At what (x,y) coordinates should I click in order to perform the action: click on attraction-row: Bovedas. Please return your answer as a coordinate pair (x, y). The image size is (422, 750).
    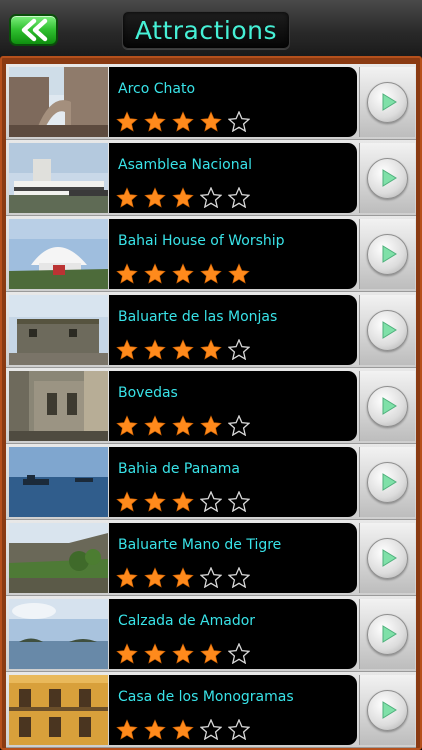
    Looking at the image, I should click on (211, 406).